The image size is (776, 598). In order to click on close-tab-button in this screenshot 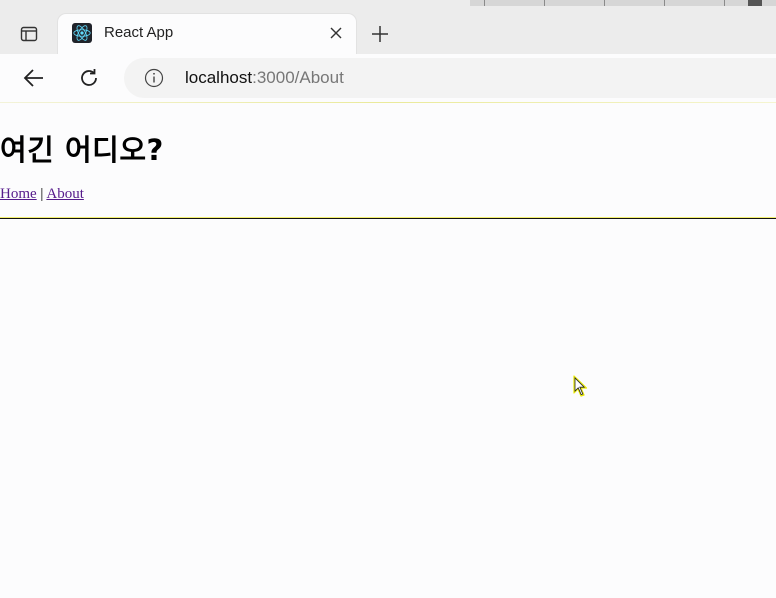, I will do `click(336, 33)`.